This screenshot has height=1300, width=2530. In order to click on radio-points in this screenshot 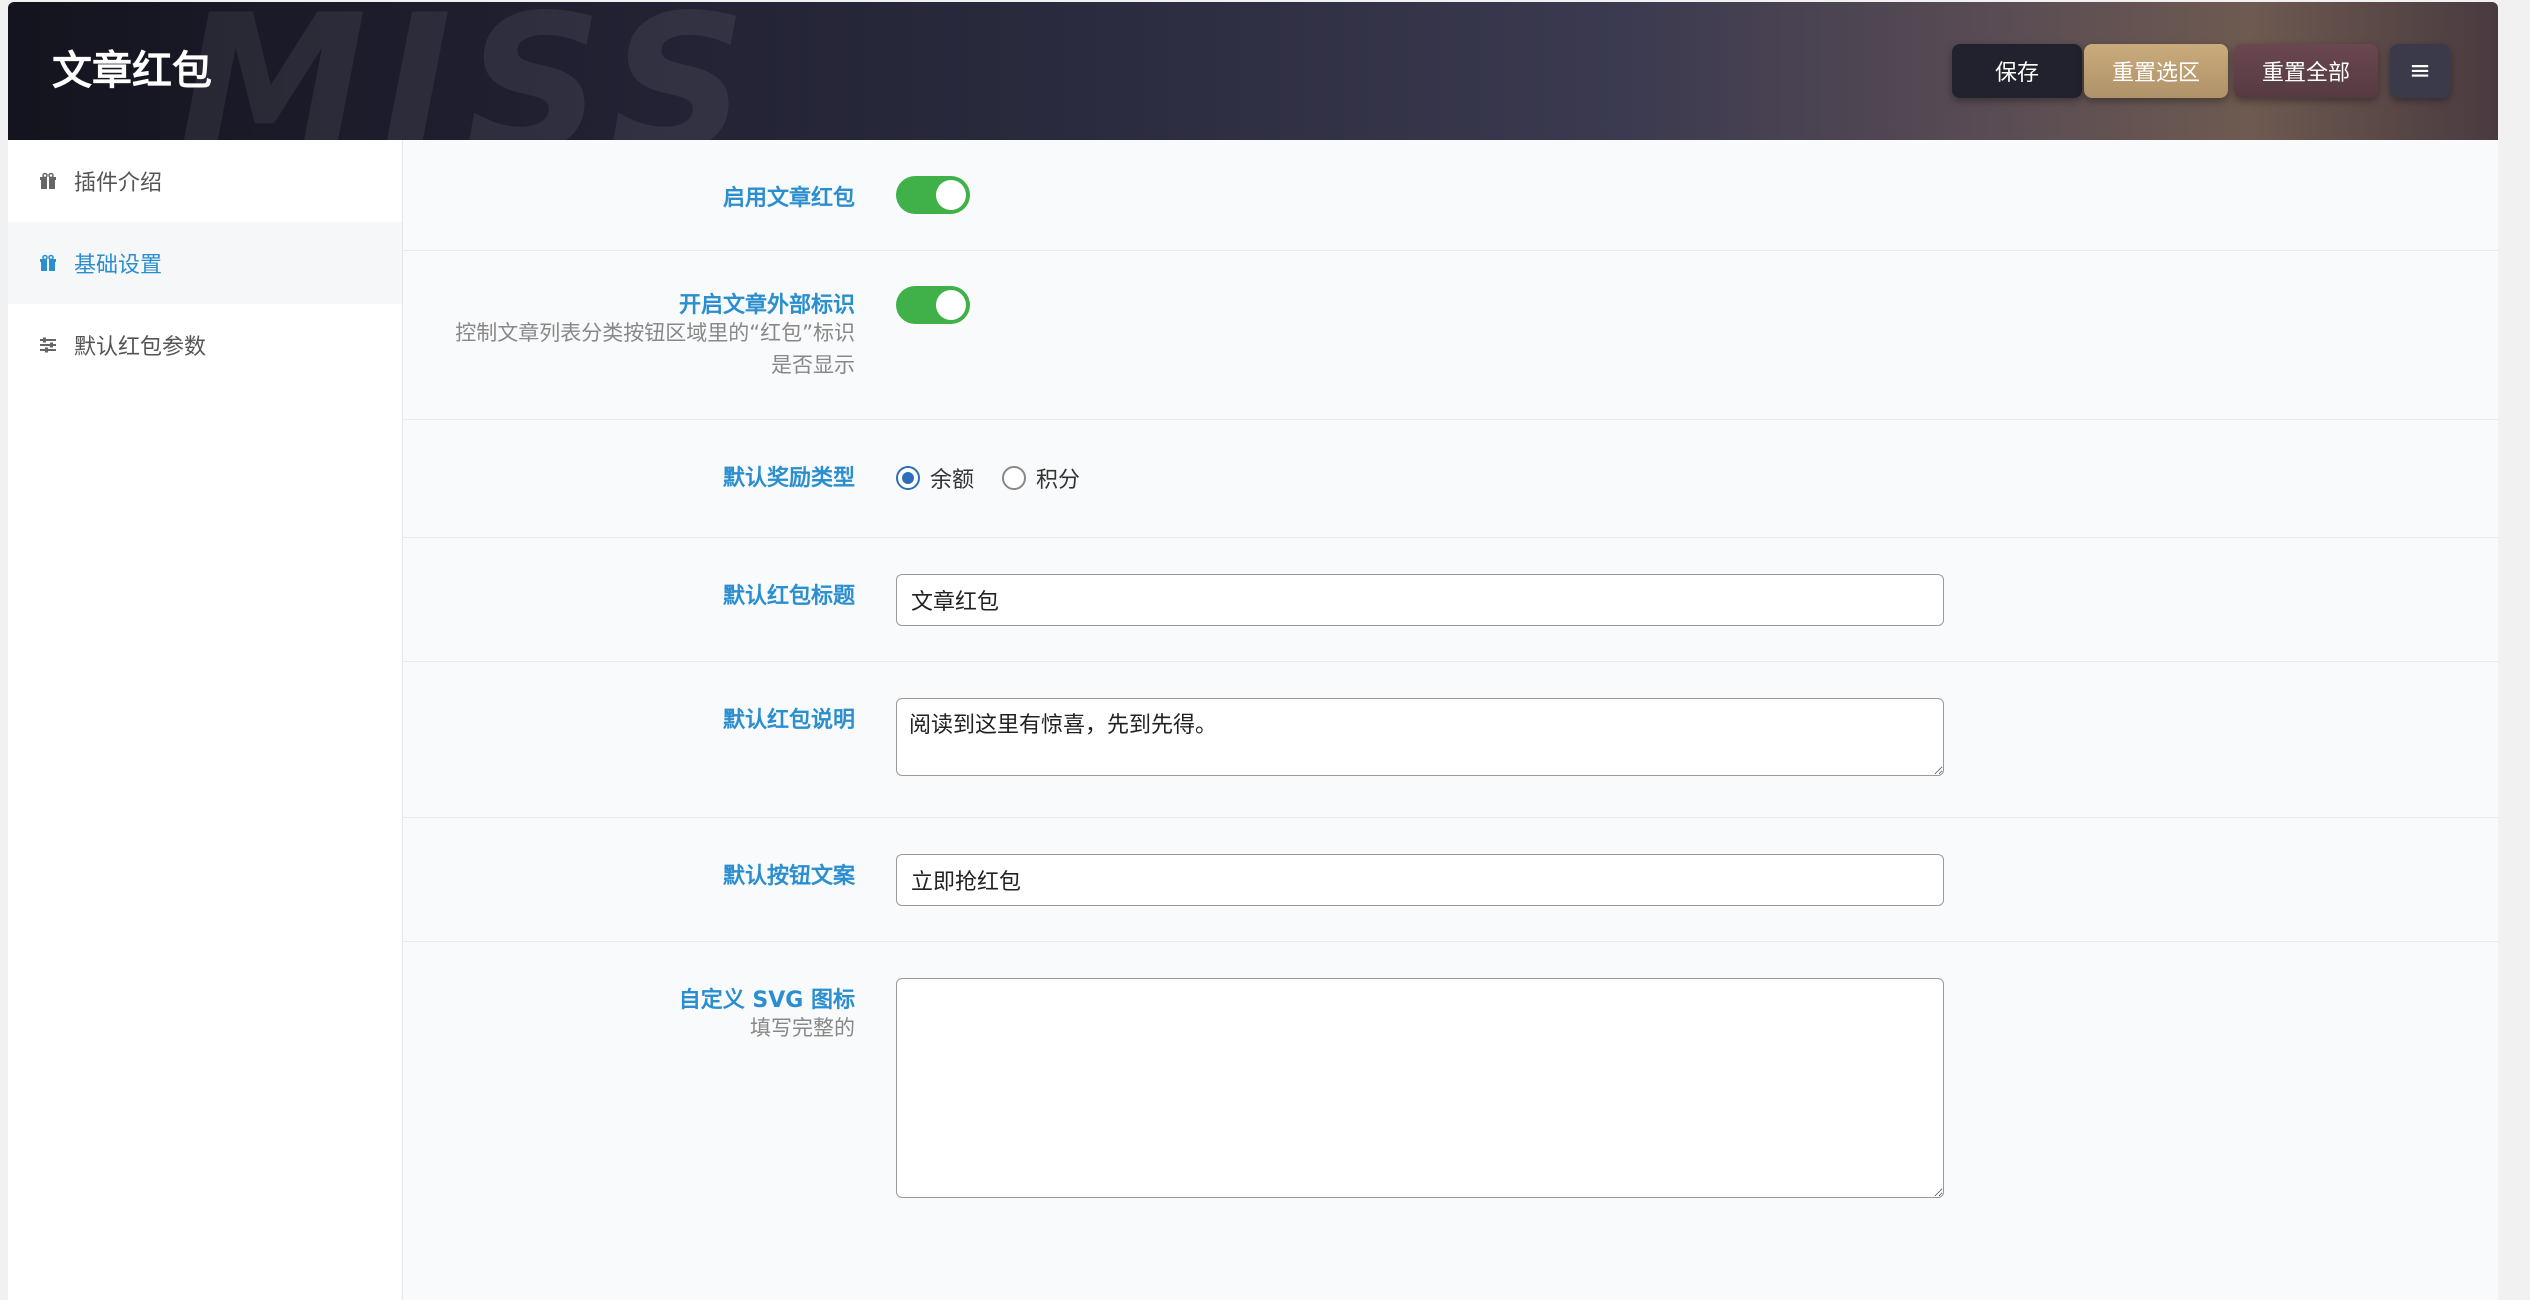, I will do `click(1014, 478)`.